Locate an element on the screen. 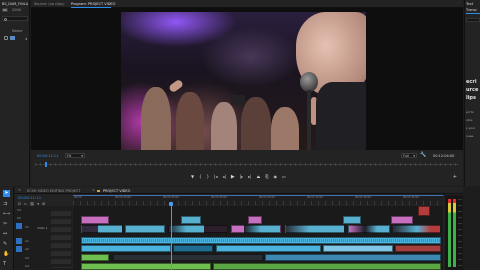  settings-icon: 🔧 is located at coordinates (423, 155).